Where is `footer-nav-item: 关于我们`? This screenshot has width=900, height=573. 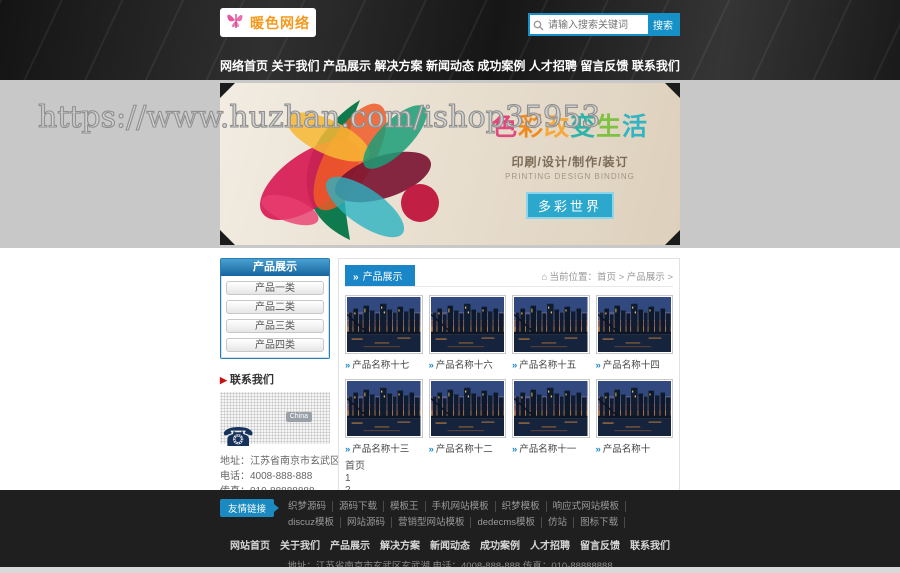
footer-nav-item: 关于我们 is located at coordinates (300, 544).